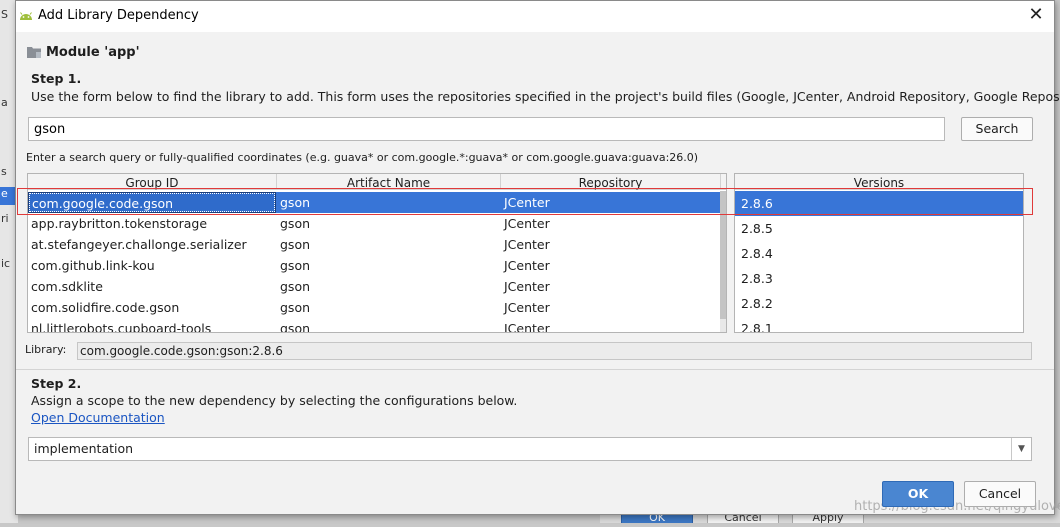 The image size is (1060, 527). What do you see at coordinates (84, 448) in the screenshot?
I see `scope-value: implementation` at bounding box center [84, 448].